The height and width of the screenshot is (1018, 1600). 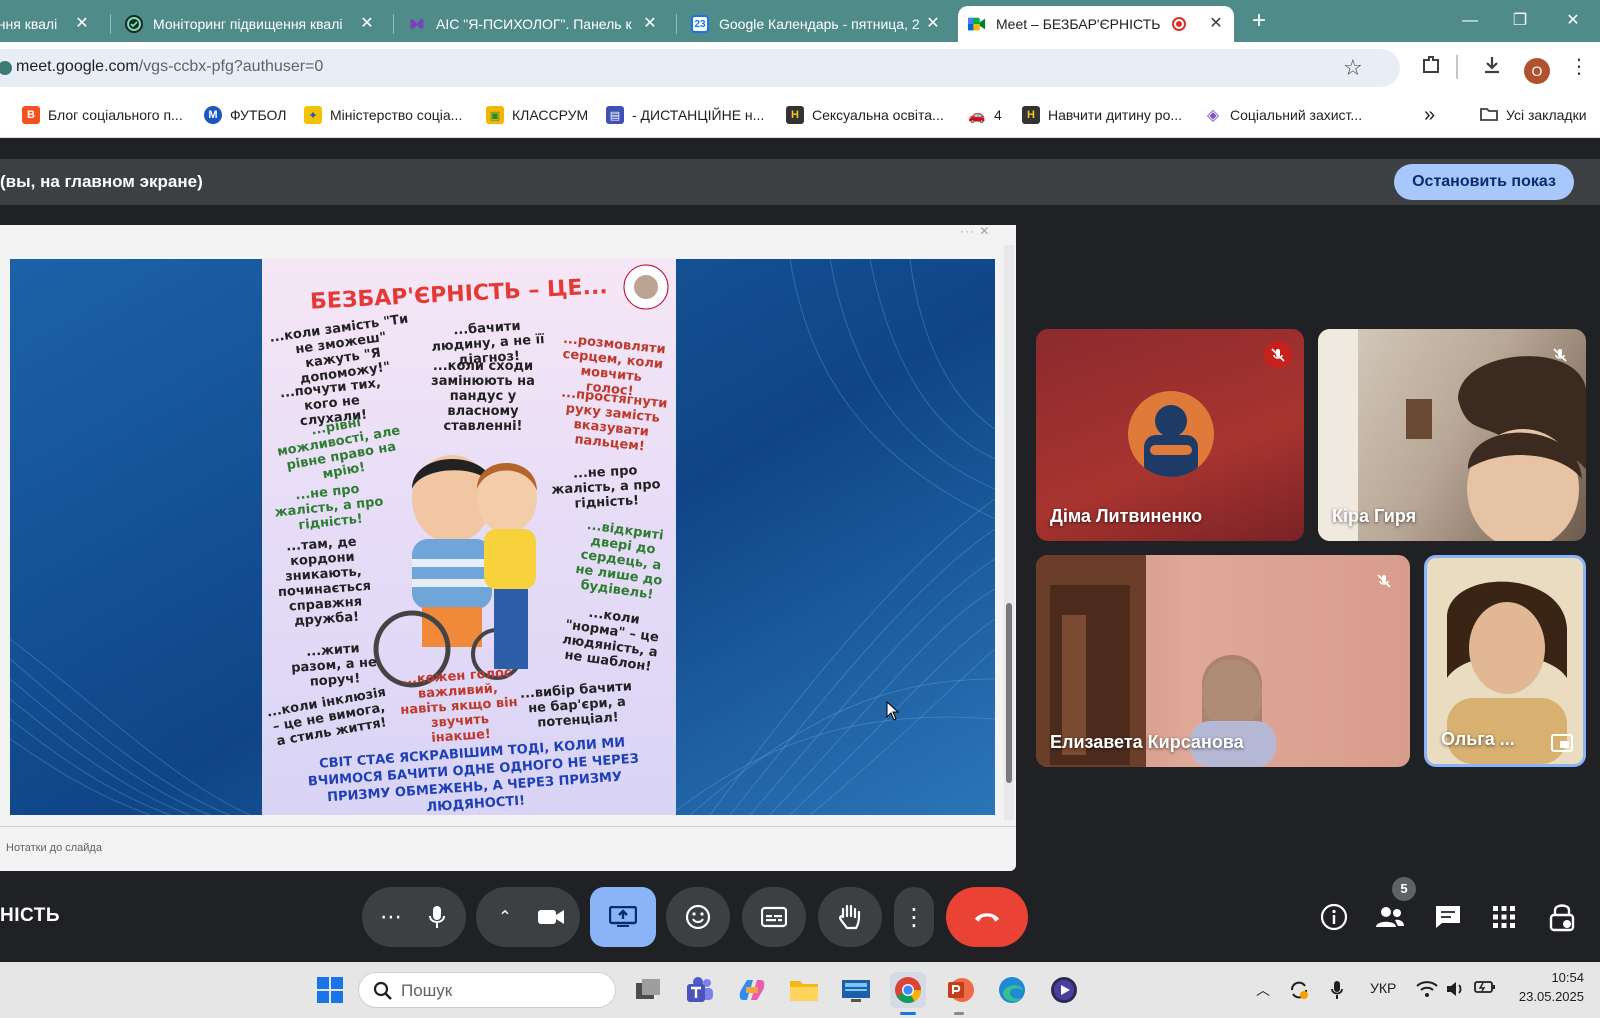 I want to click on site-info-icon, so click(x=6, y=68).